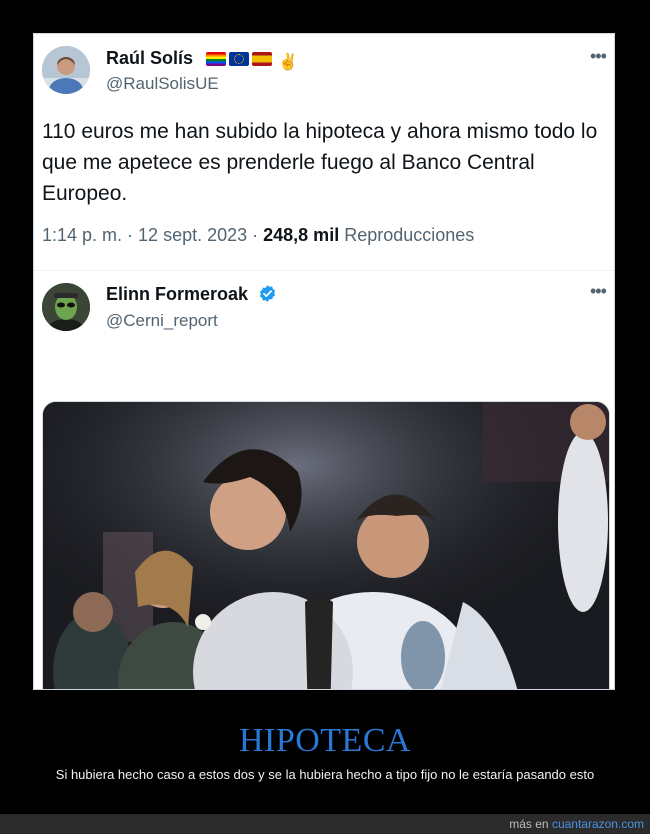  I want to click on author-name: Elinn Formeroak, so click(191, 294).